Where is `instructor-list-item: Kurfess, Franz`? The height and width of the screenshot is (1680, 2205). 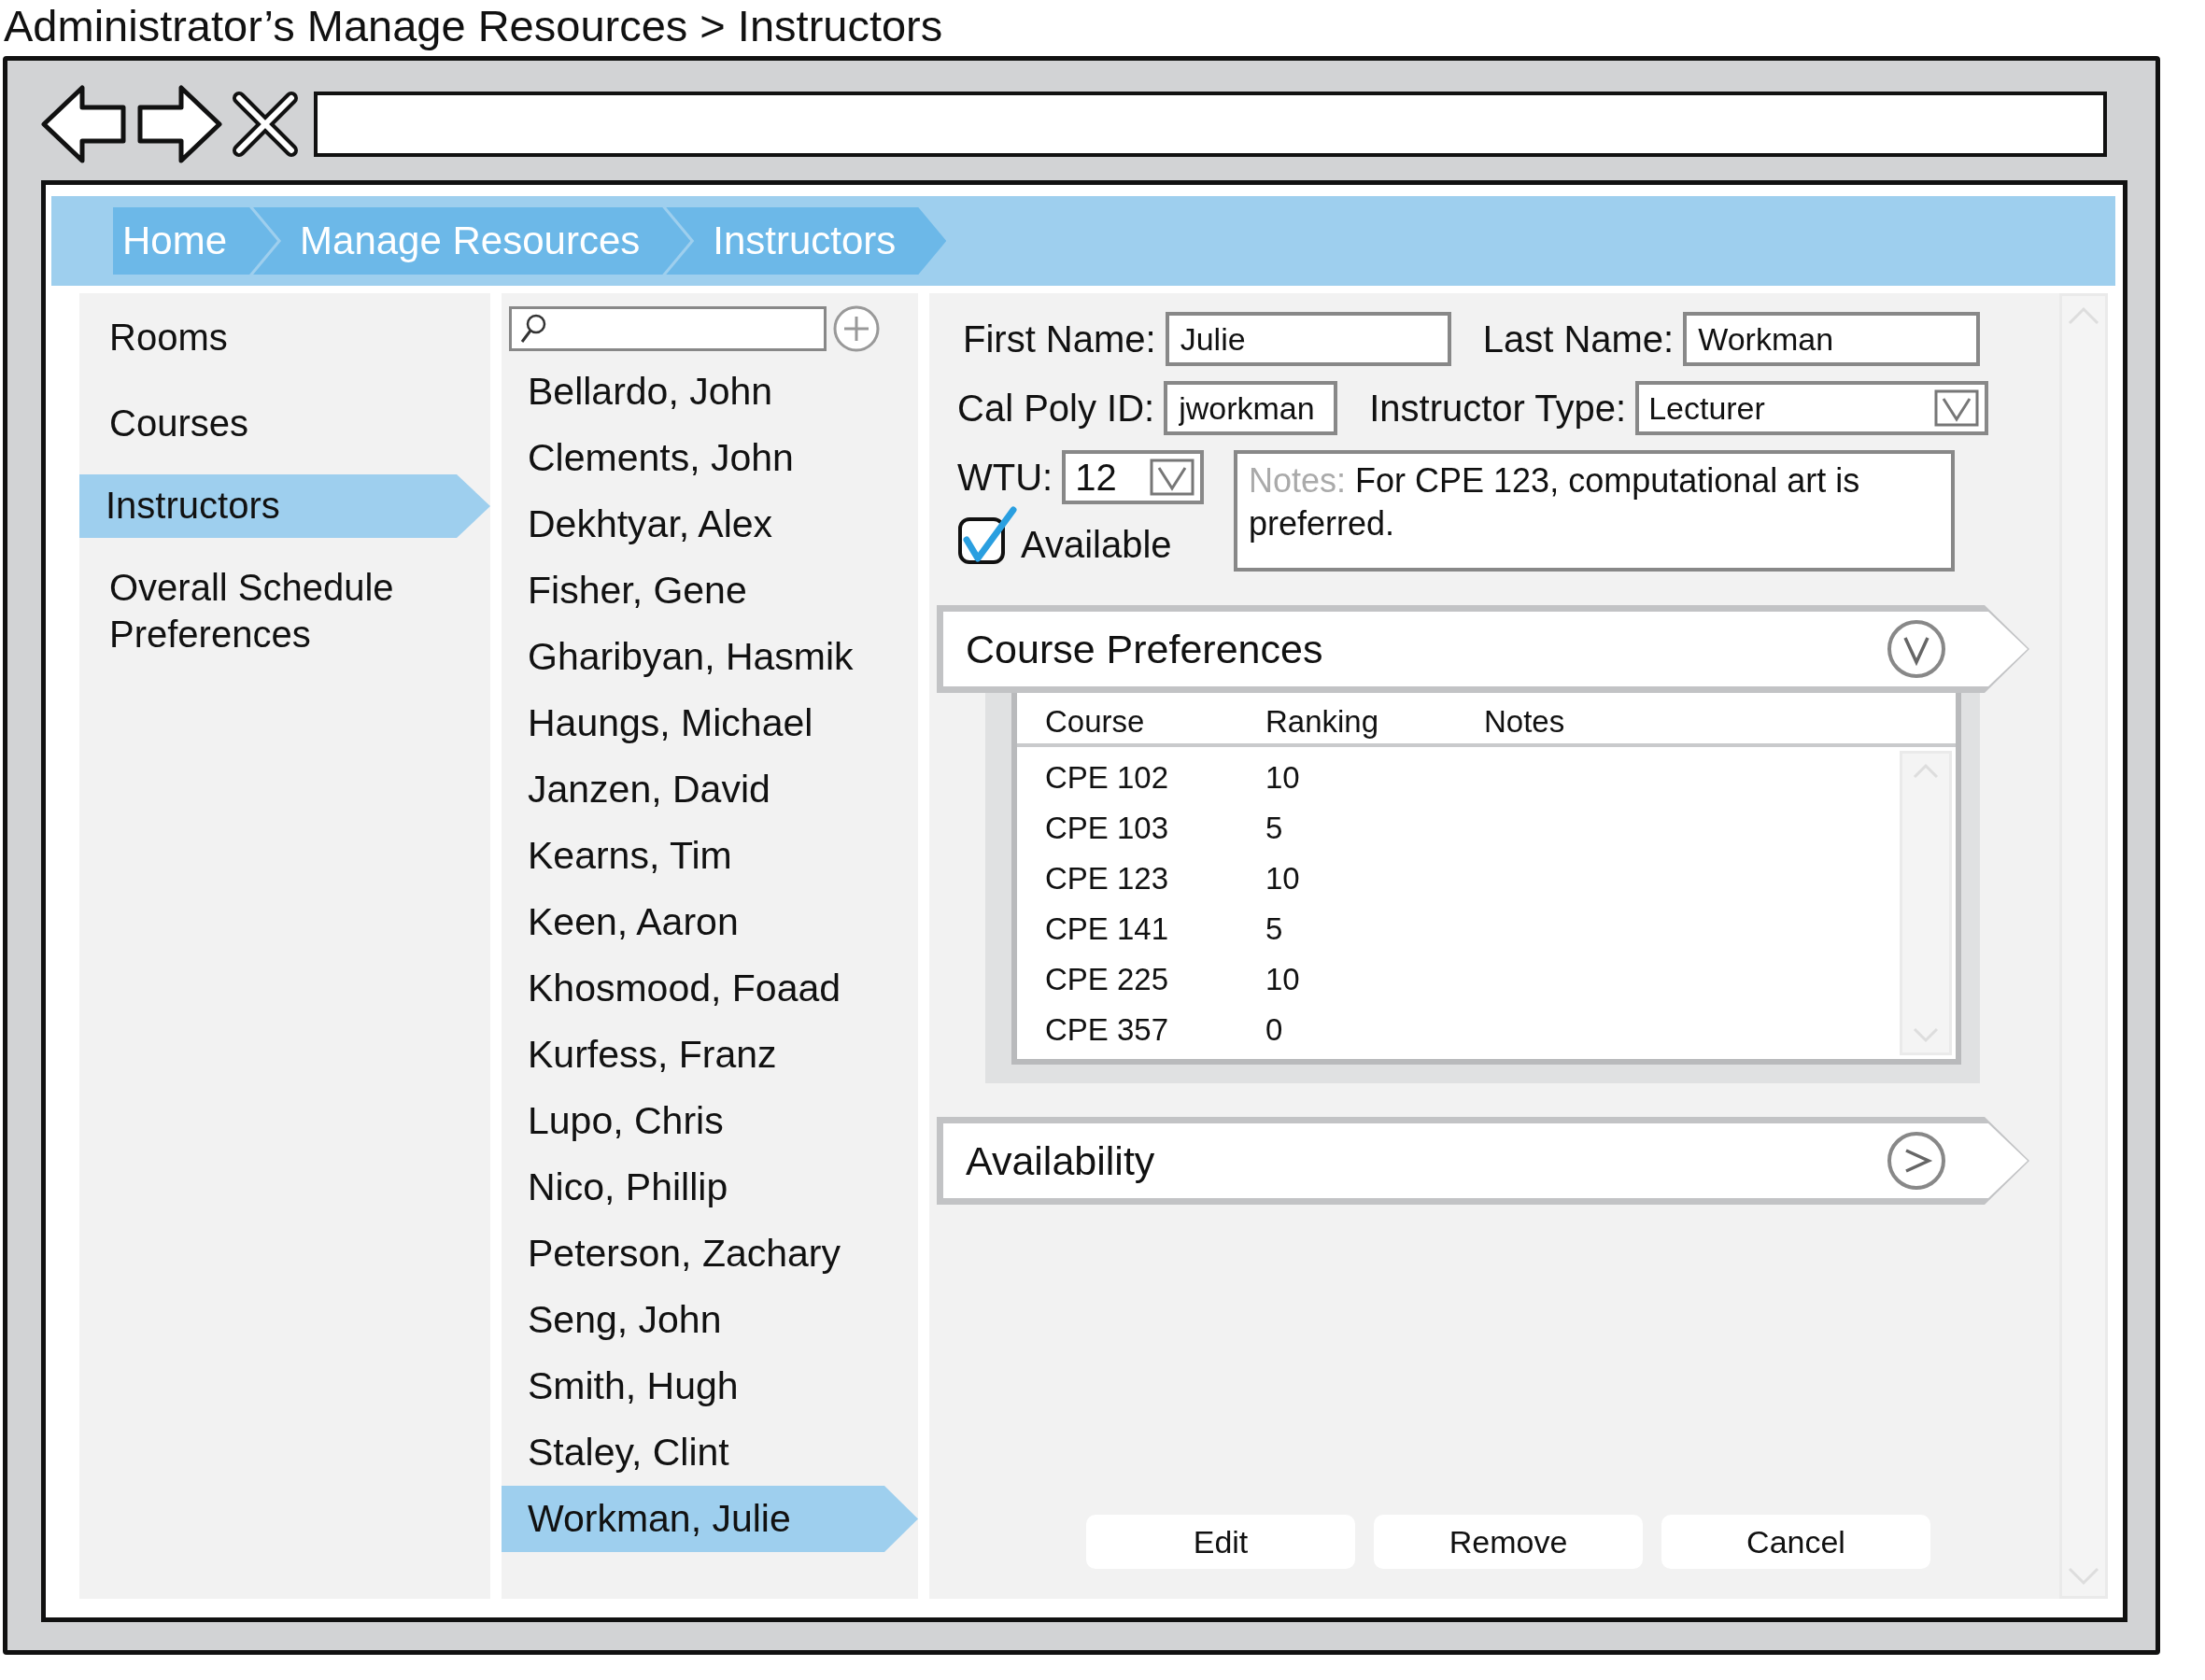
instructor-list-item: Kurfess, Franz is located at coordinates (710, 1055).